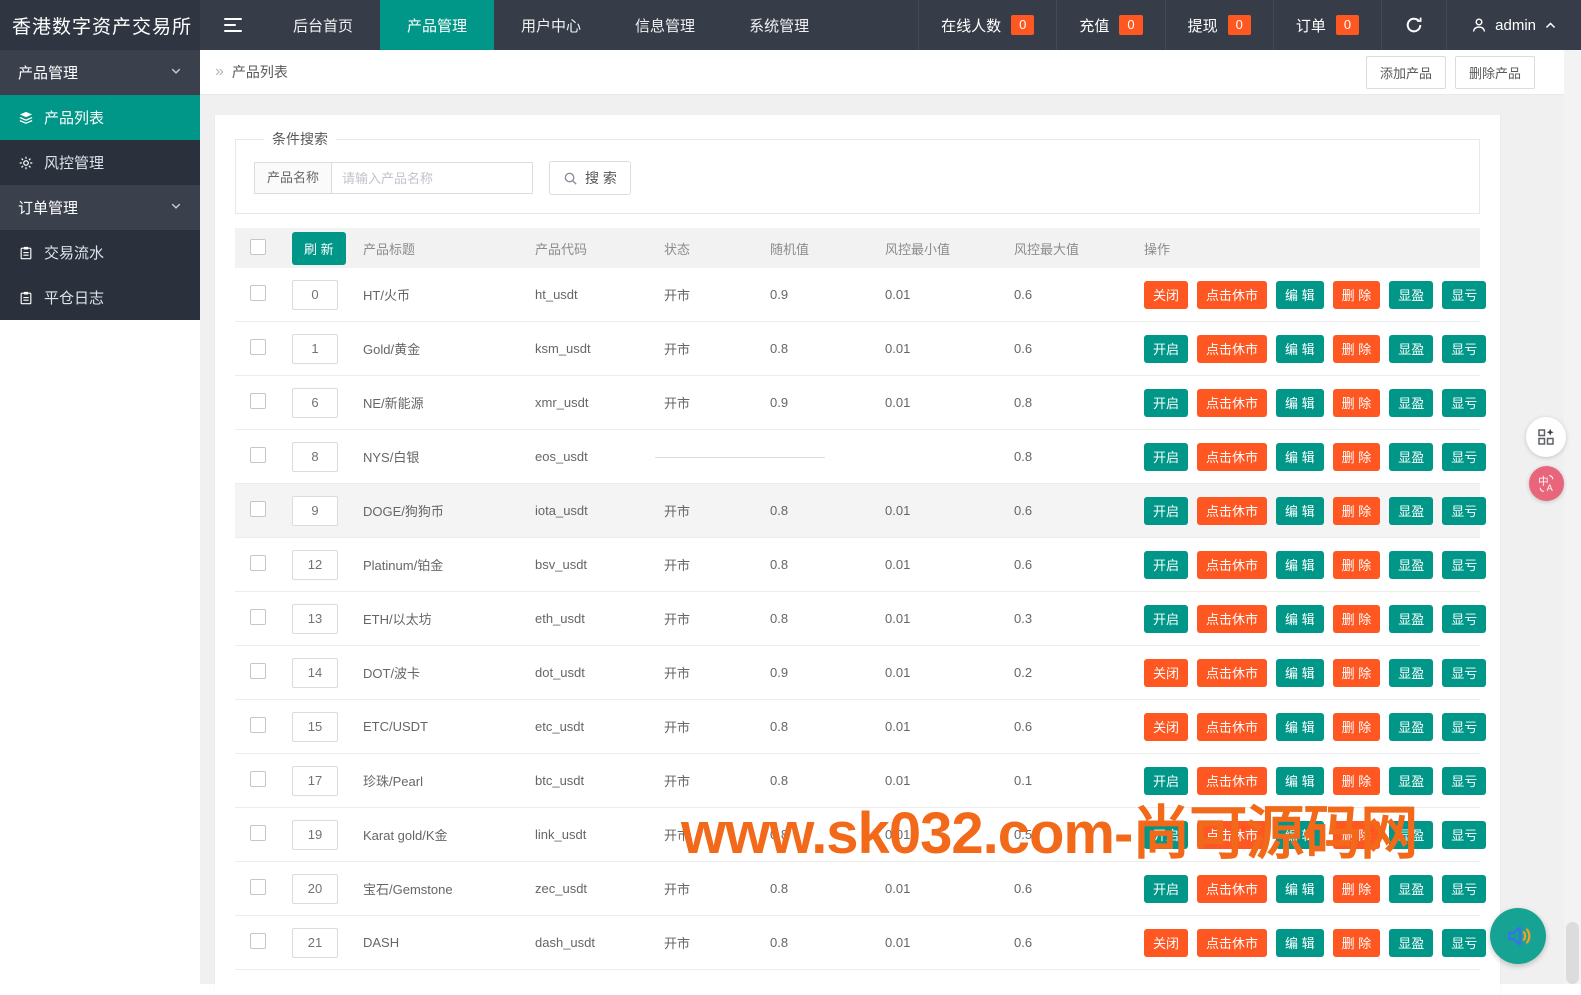 This screenshot has width=1581, height=995. I want to click on top-nav-item: 系统管理, so click(779, 25).